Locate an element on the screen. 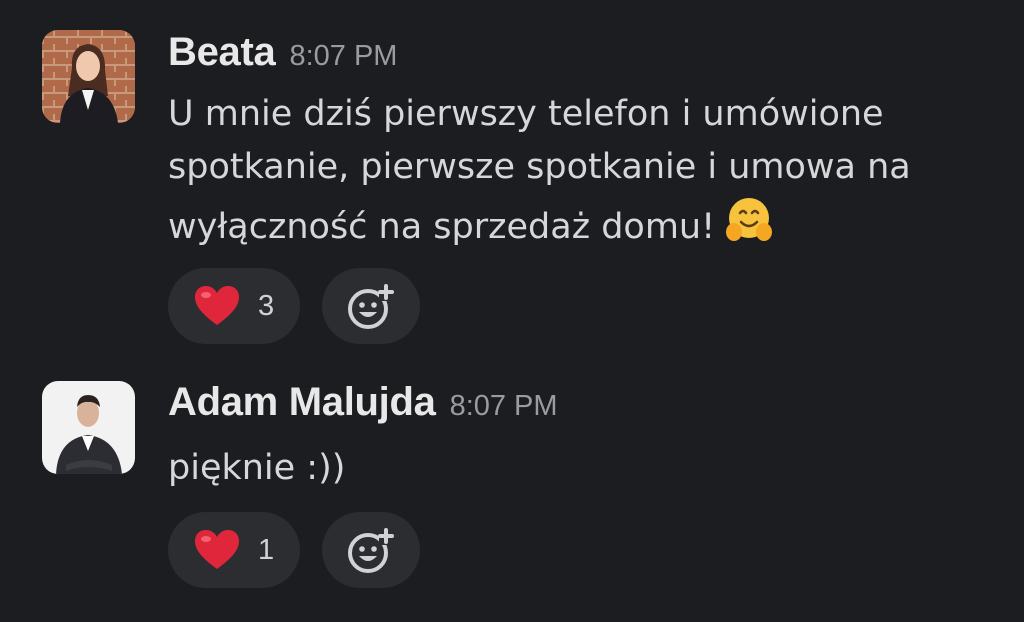  reaction-heart: 3 is located at coordinates (234, 306).